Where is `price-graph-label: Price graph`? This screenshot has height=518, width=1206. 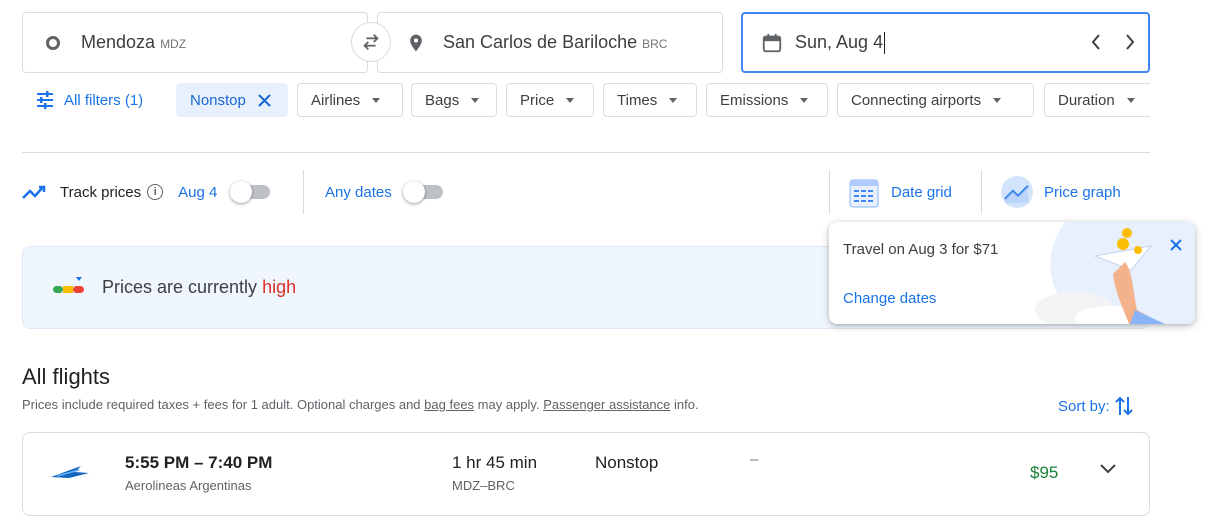
price-graph-label: Price graph is located at coordinates (1082, 192).